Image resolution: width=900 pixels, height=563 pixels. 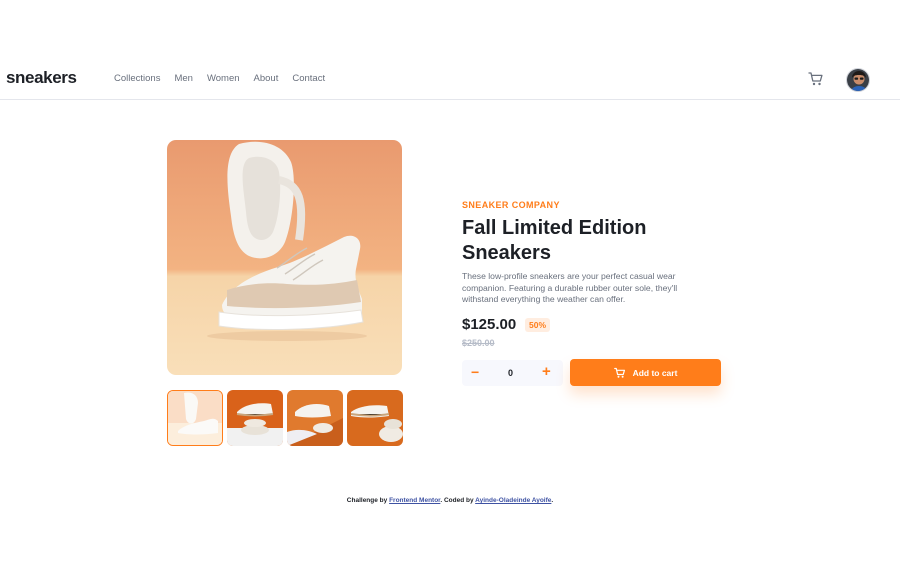 What do you see at coordinates (137, 78) in the screenshot?
I see `nav-collections: Collections` at bounding box center [137, 78].